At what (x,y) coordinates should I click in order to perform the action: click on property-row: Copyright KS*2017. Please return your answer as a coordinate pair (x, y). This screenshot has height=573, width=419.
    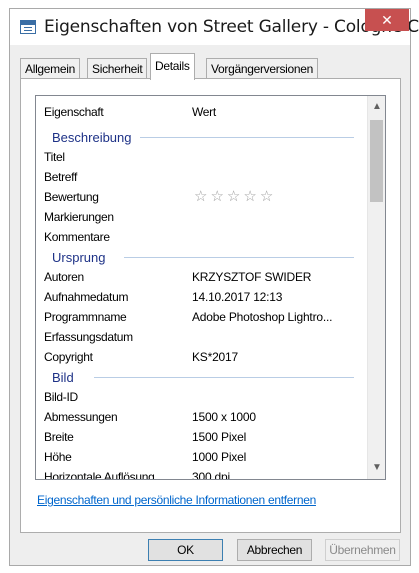
    Looking at the image, I should click on (201, 357).